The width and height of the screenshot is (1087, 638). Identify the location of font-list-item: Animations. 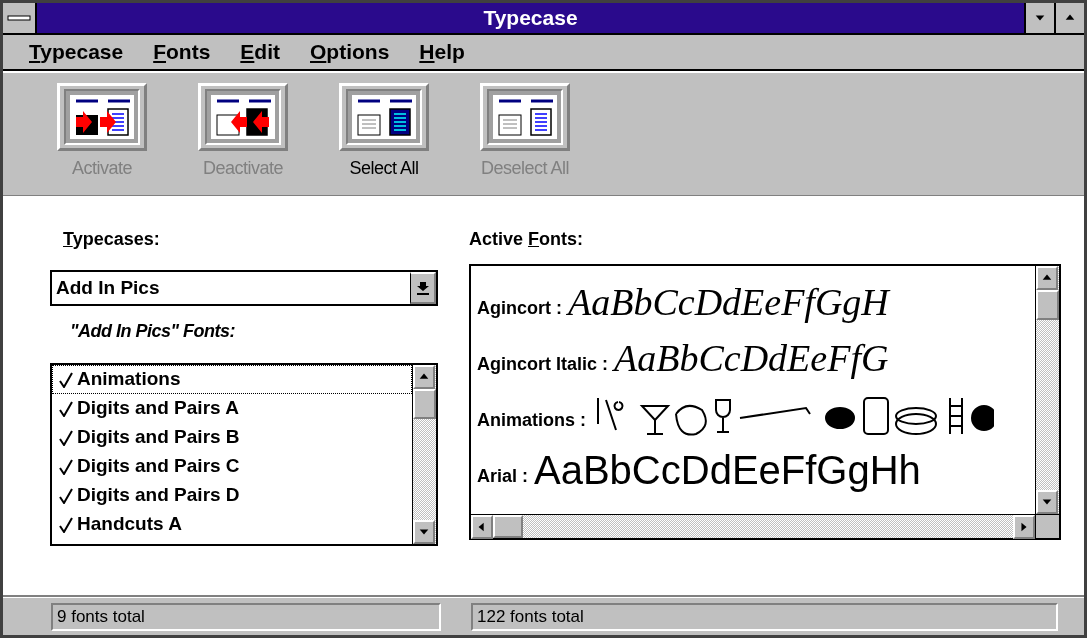
(232, 379).